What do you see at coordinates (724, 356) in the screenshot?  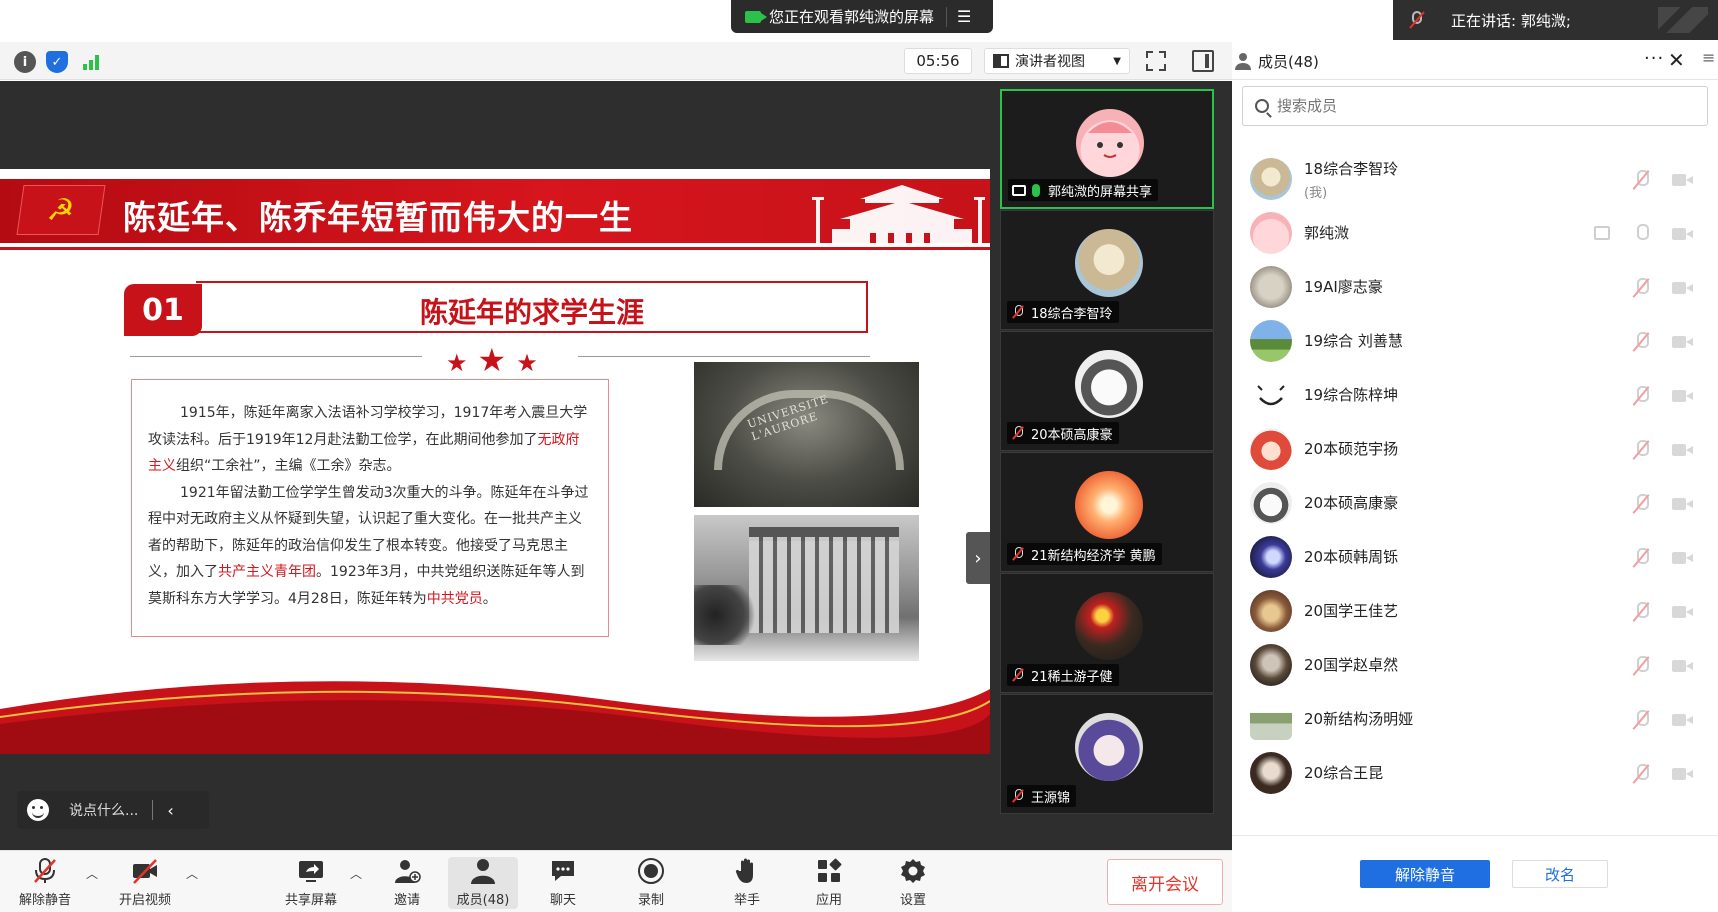 I see `divider-line` at bounding box center [724, 356].